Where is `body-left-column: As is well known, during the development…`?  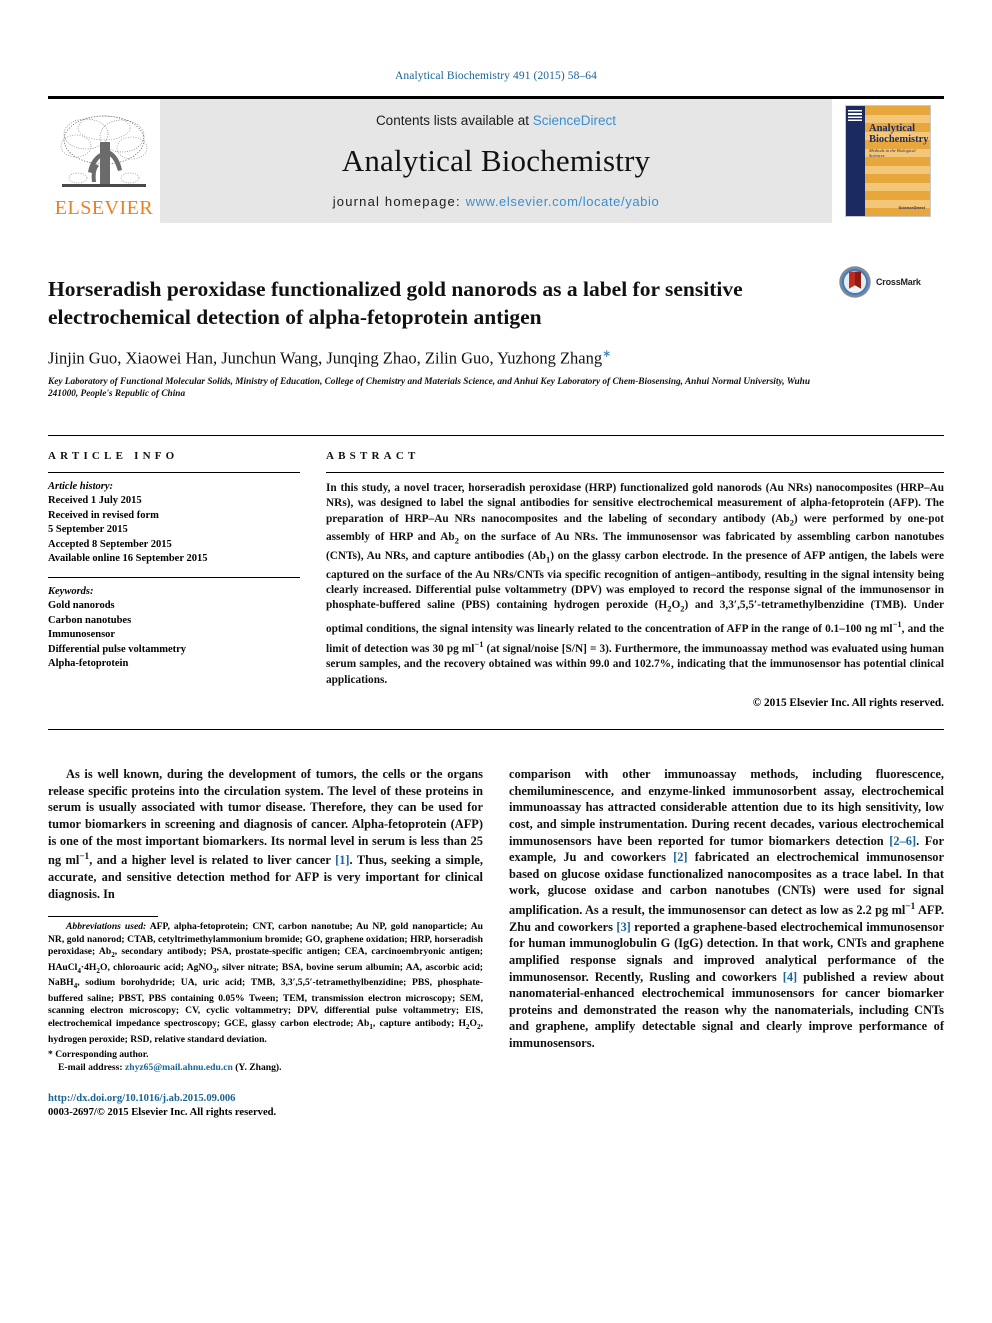 body-left-column: As is well known, during the development… is located at coordinates (265, 943).